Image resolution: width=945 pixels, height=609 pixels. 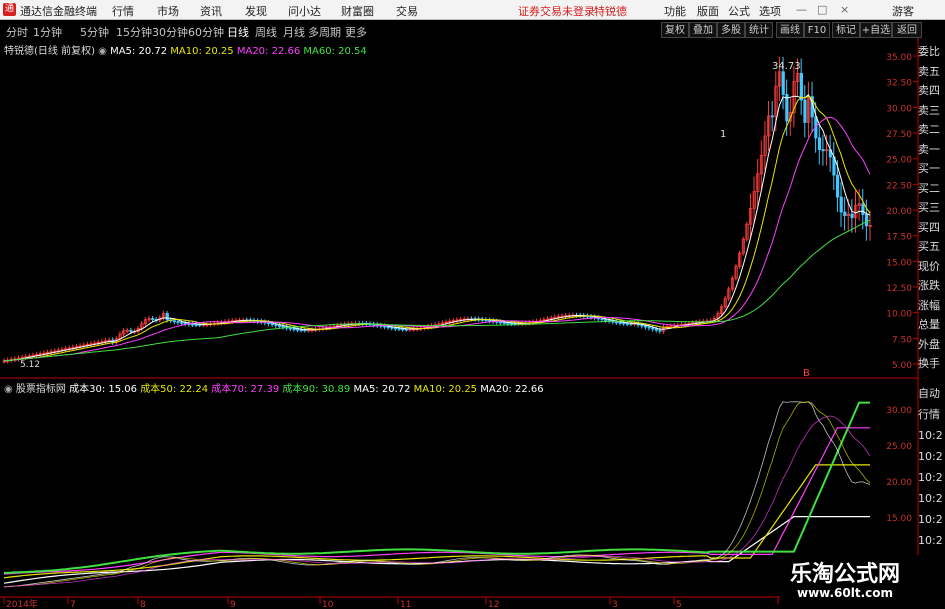 I want to click on side-item: 涨跌, so click(x=931, y=286).